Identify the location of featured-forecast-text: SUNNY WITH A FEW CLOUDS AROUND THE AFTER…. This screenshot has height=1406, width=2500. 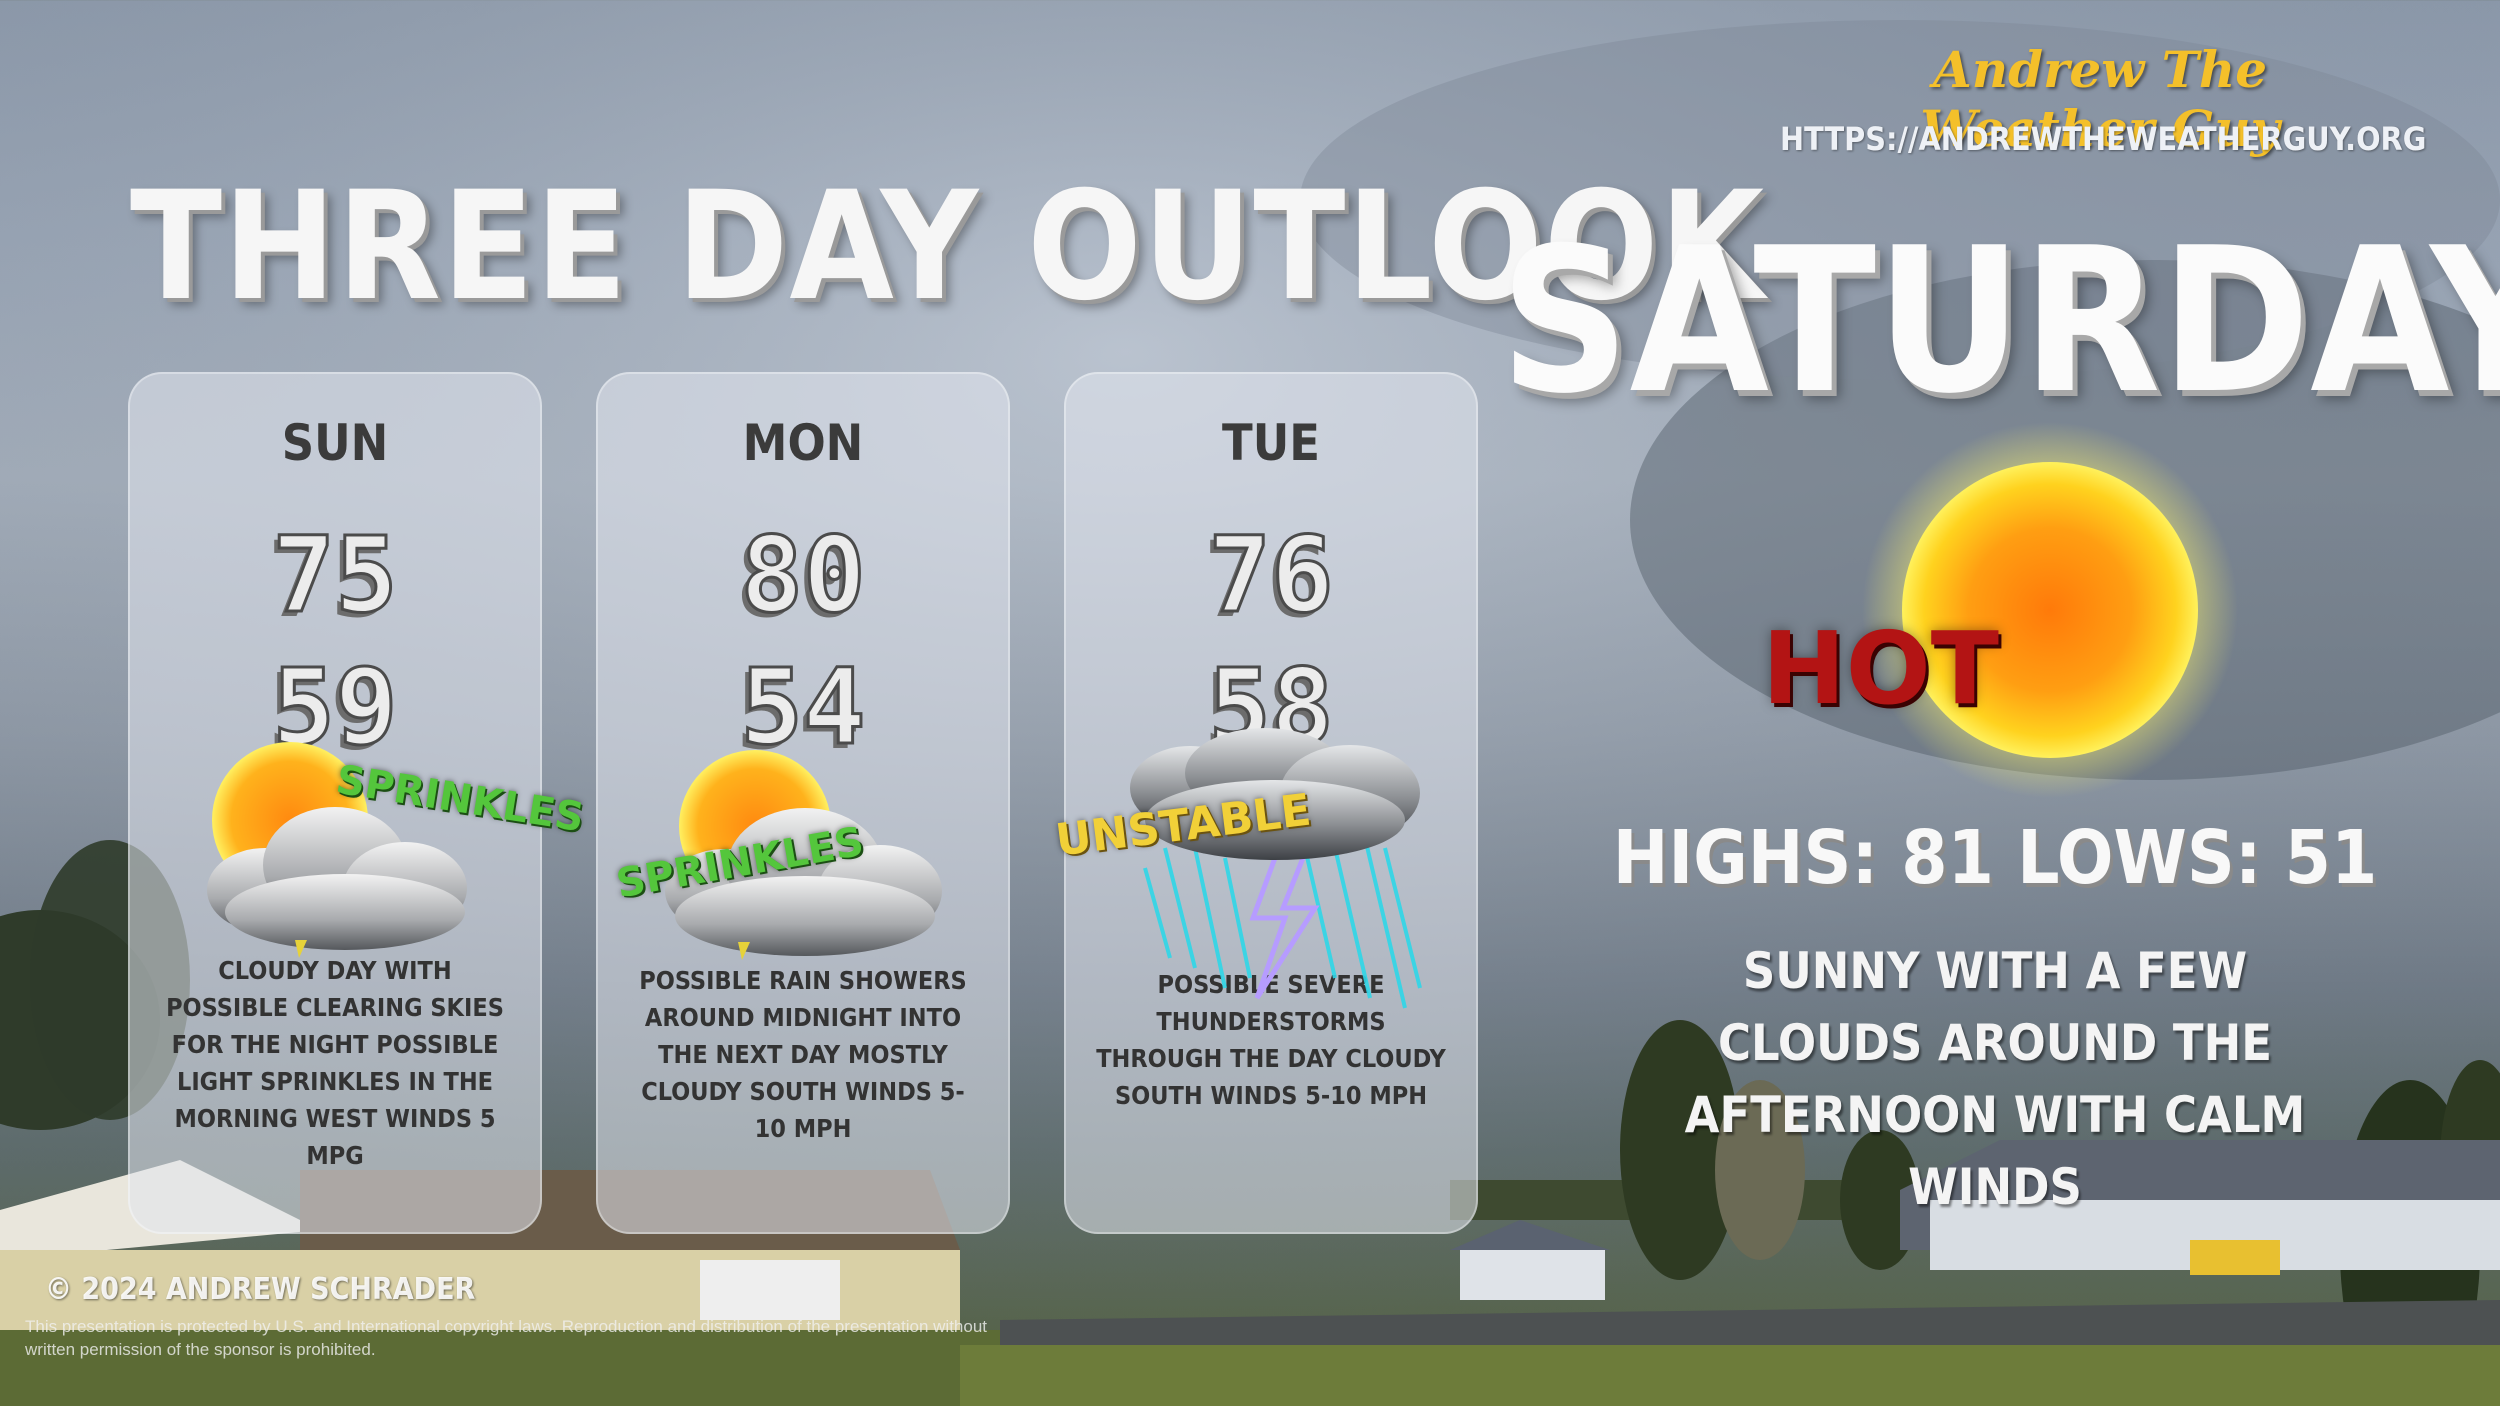
(1995, 1079).